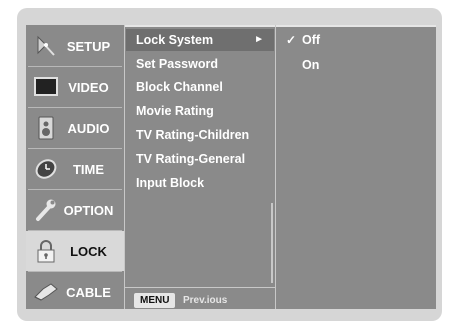 Image resolution: width=459 pixels, height=329 pixels. What do you see at coordinates (170, 183) in the screenshot?
I see `submenu-item-label: Input Block` at bounding box center [170, 183].